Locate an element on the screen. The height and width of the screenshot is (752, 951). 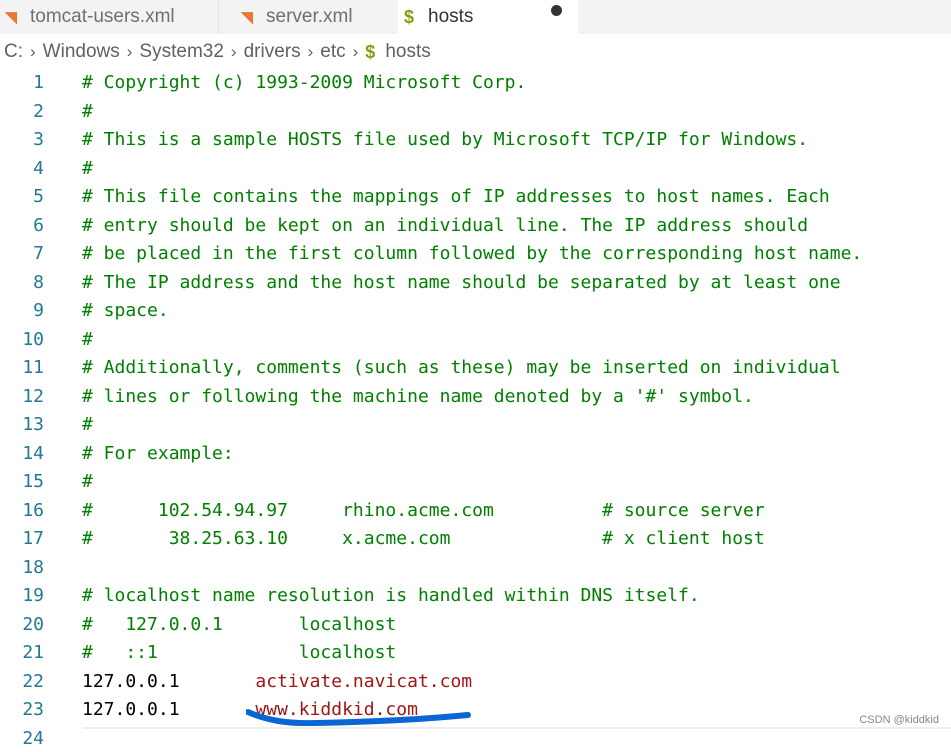
tab-server-xml: ◥ server.xml is located at coordinates (316, 17).